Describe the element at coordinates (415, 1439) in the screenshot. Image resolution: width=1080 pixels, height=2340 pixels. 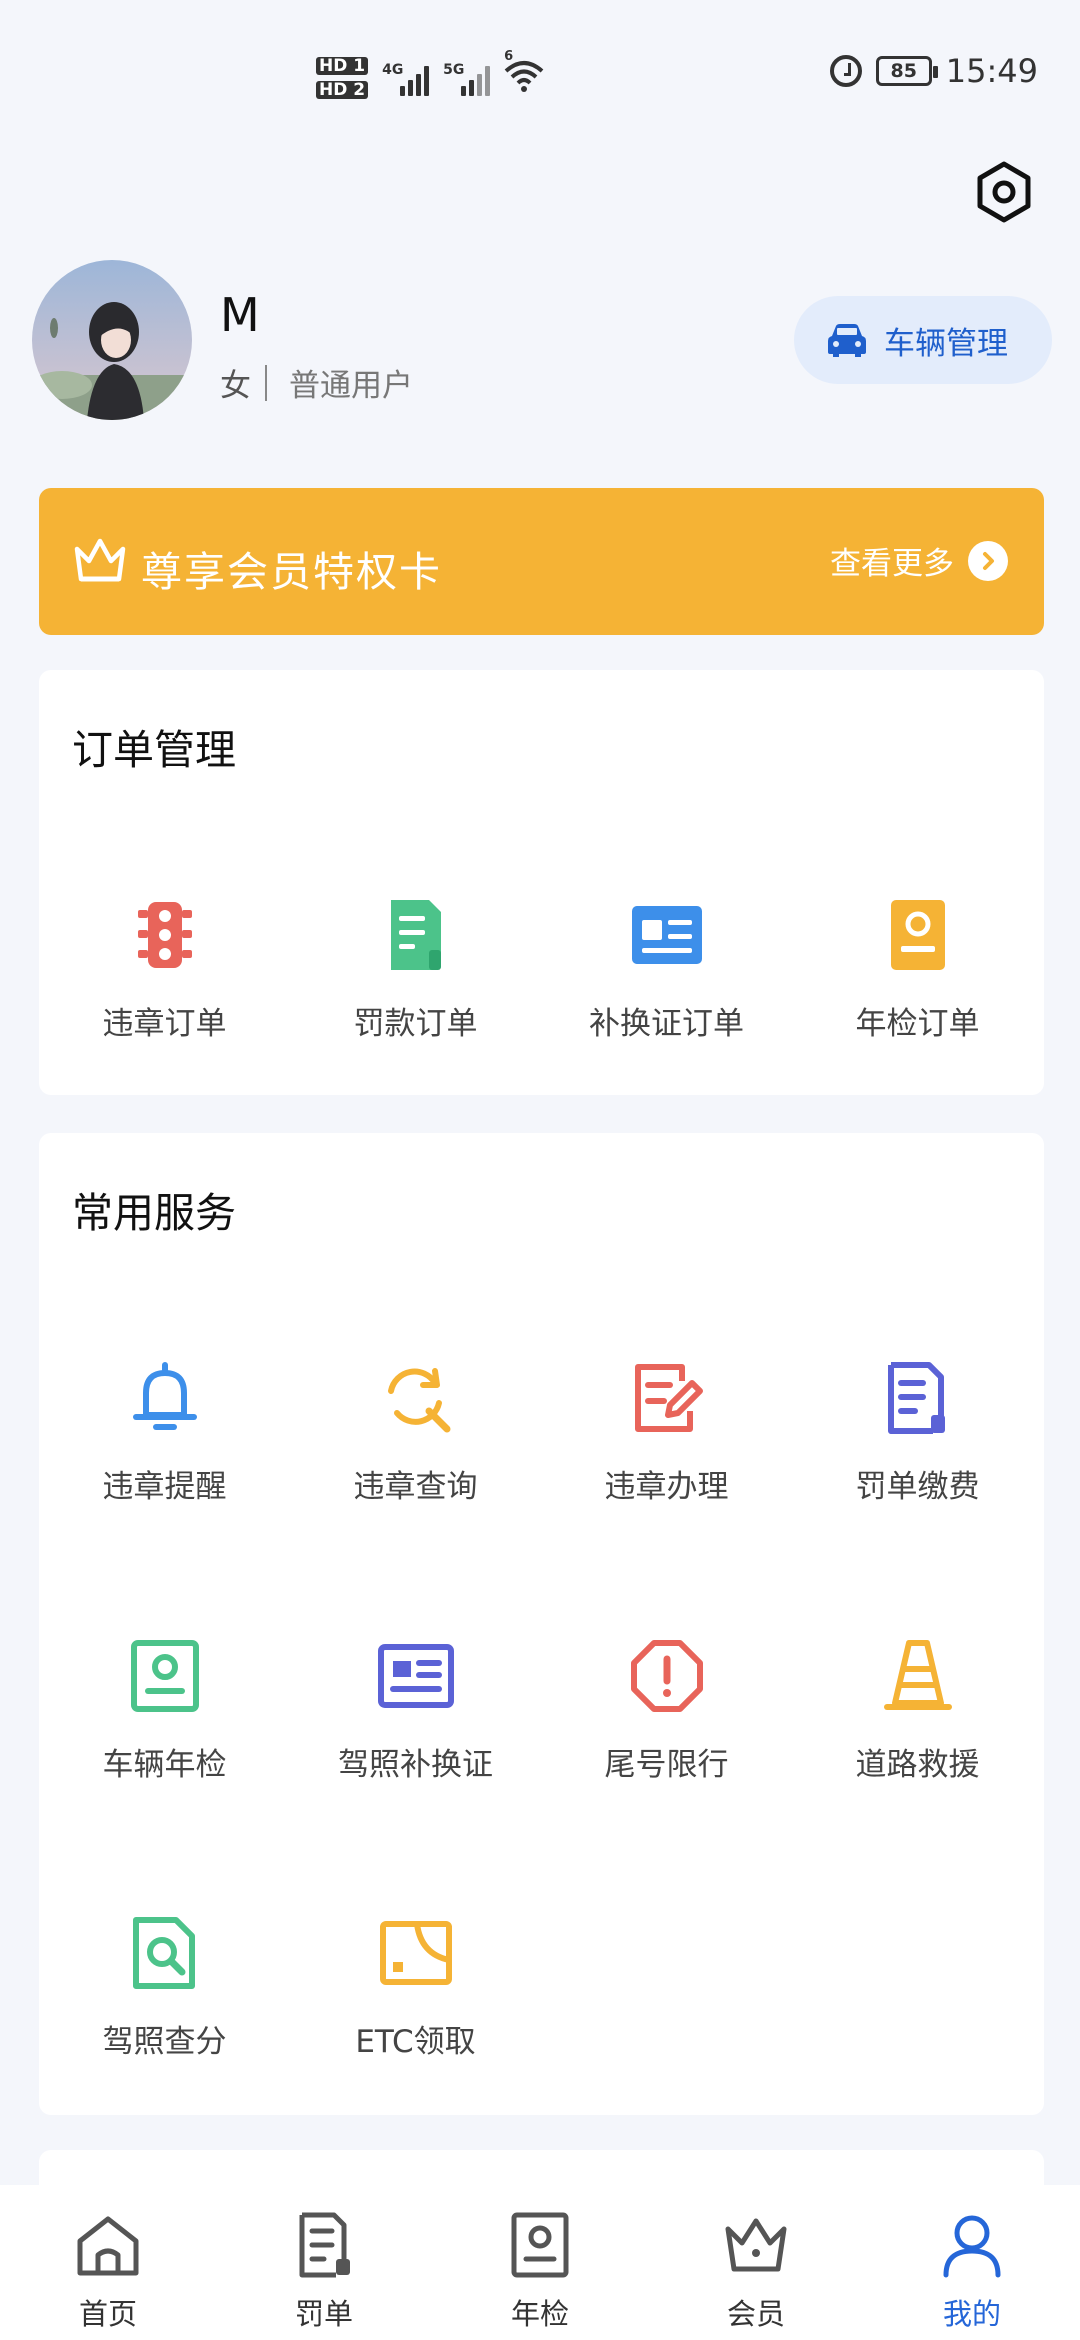
I see `service-violation-query: 违章查询` at that location.